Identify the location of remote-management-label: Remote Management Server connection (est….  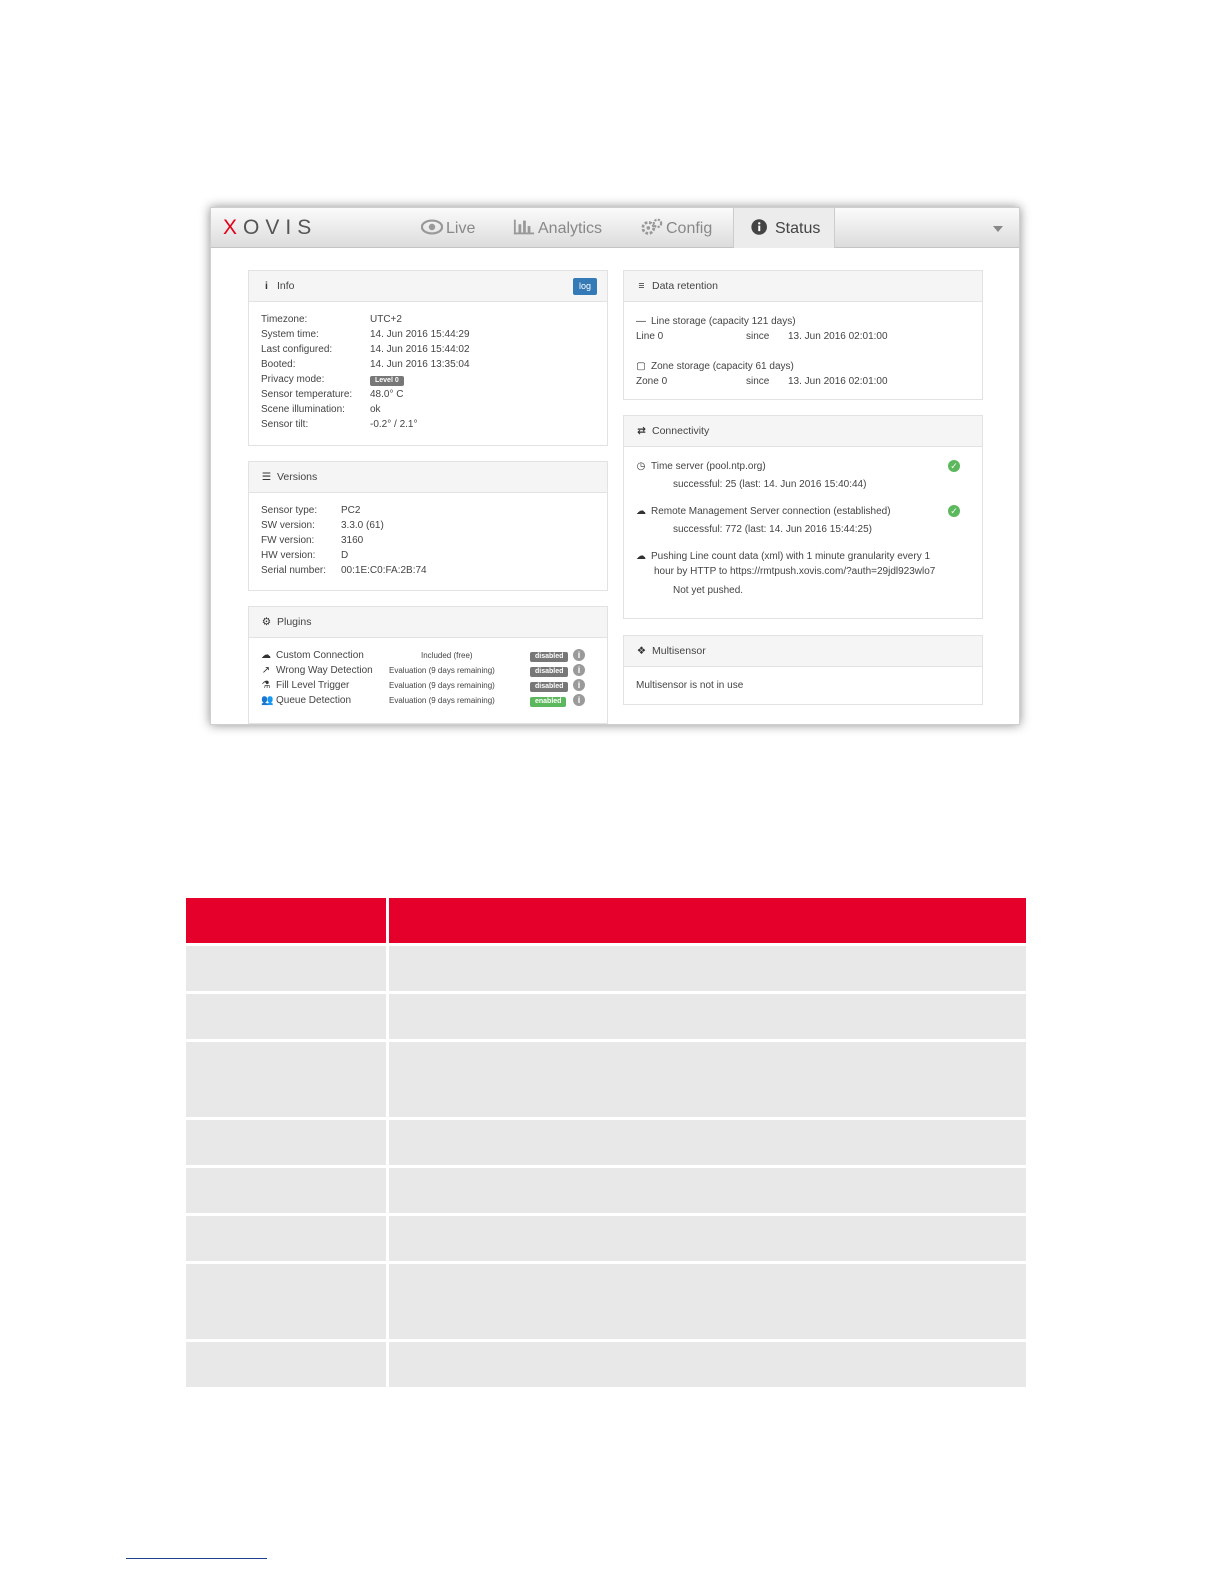
(771, 511).